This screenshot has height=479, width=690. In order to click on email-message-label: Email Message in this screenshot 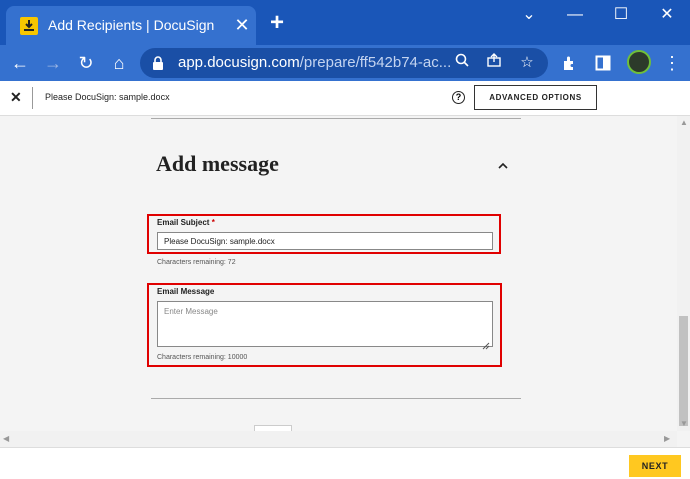, I will do `click(186, 291)`.